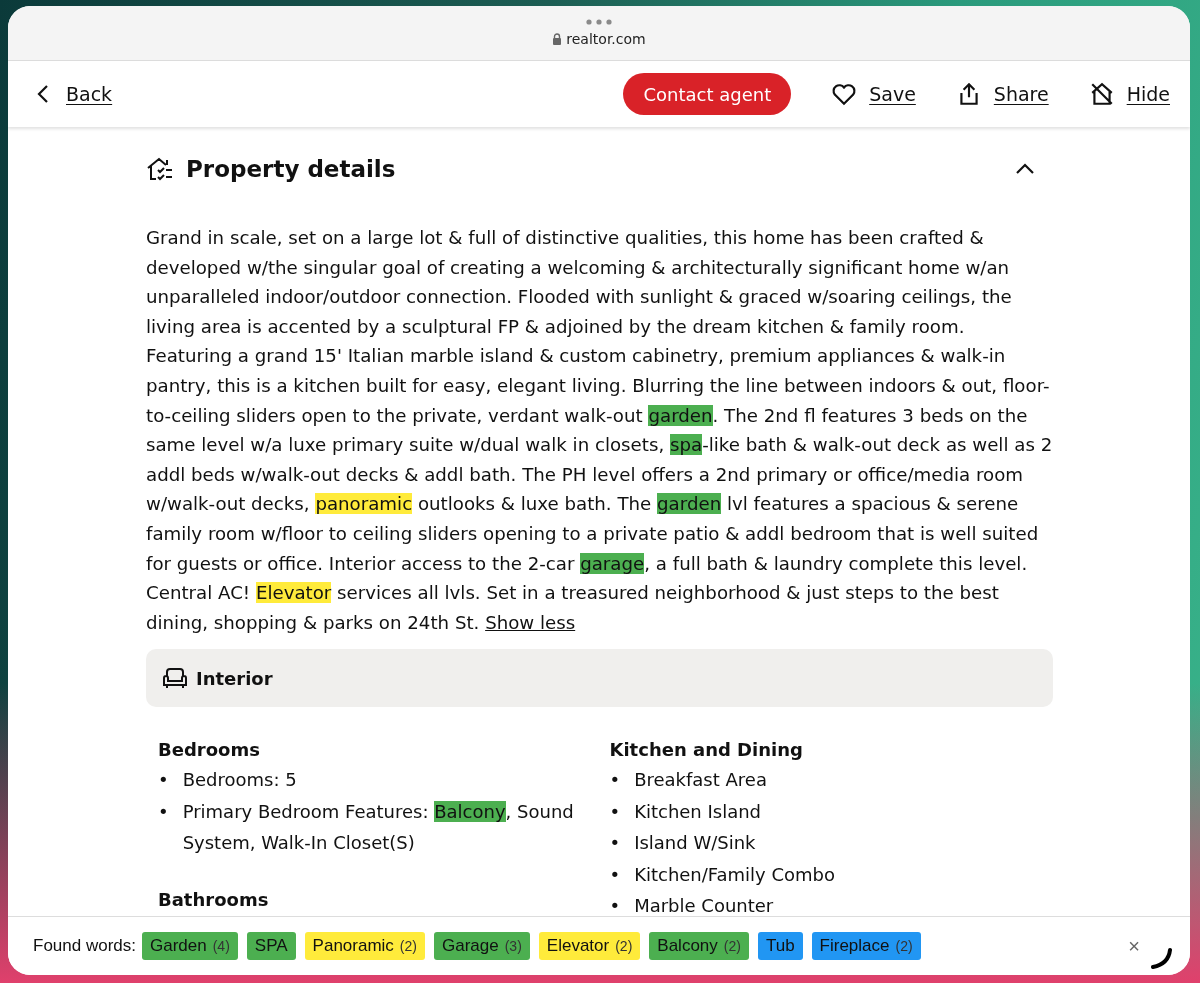  What do you see at coordinates (209, 750) in the screenshot?
I see `group-heading: Bedrooms` at bounding box center [209, 750].